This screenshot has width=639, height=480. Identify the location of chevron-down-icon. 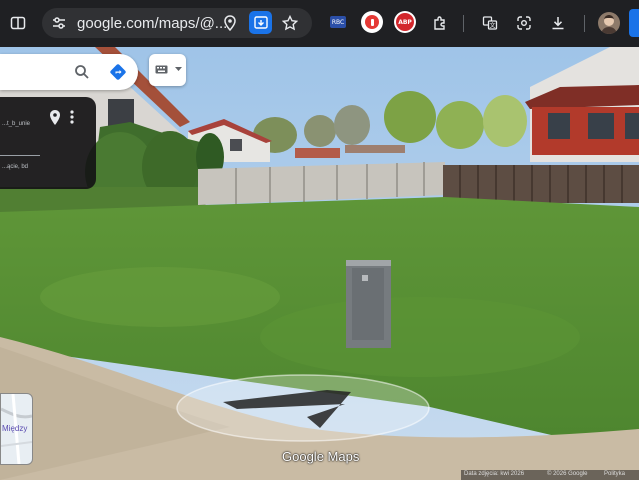
(178, 69).